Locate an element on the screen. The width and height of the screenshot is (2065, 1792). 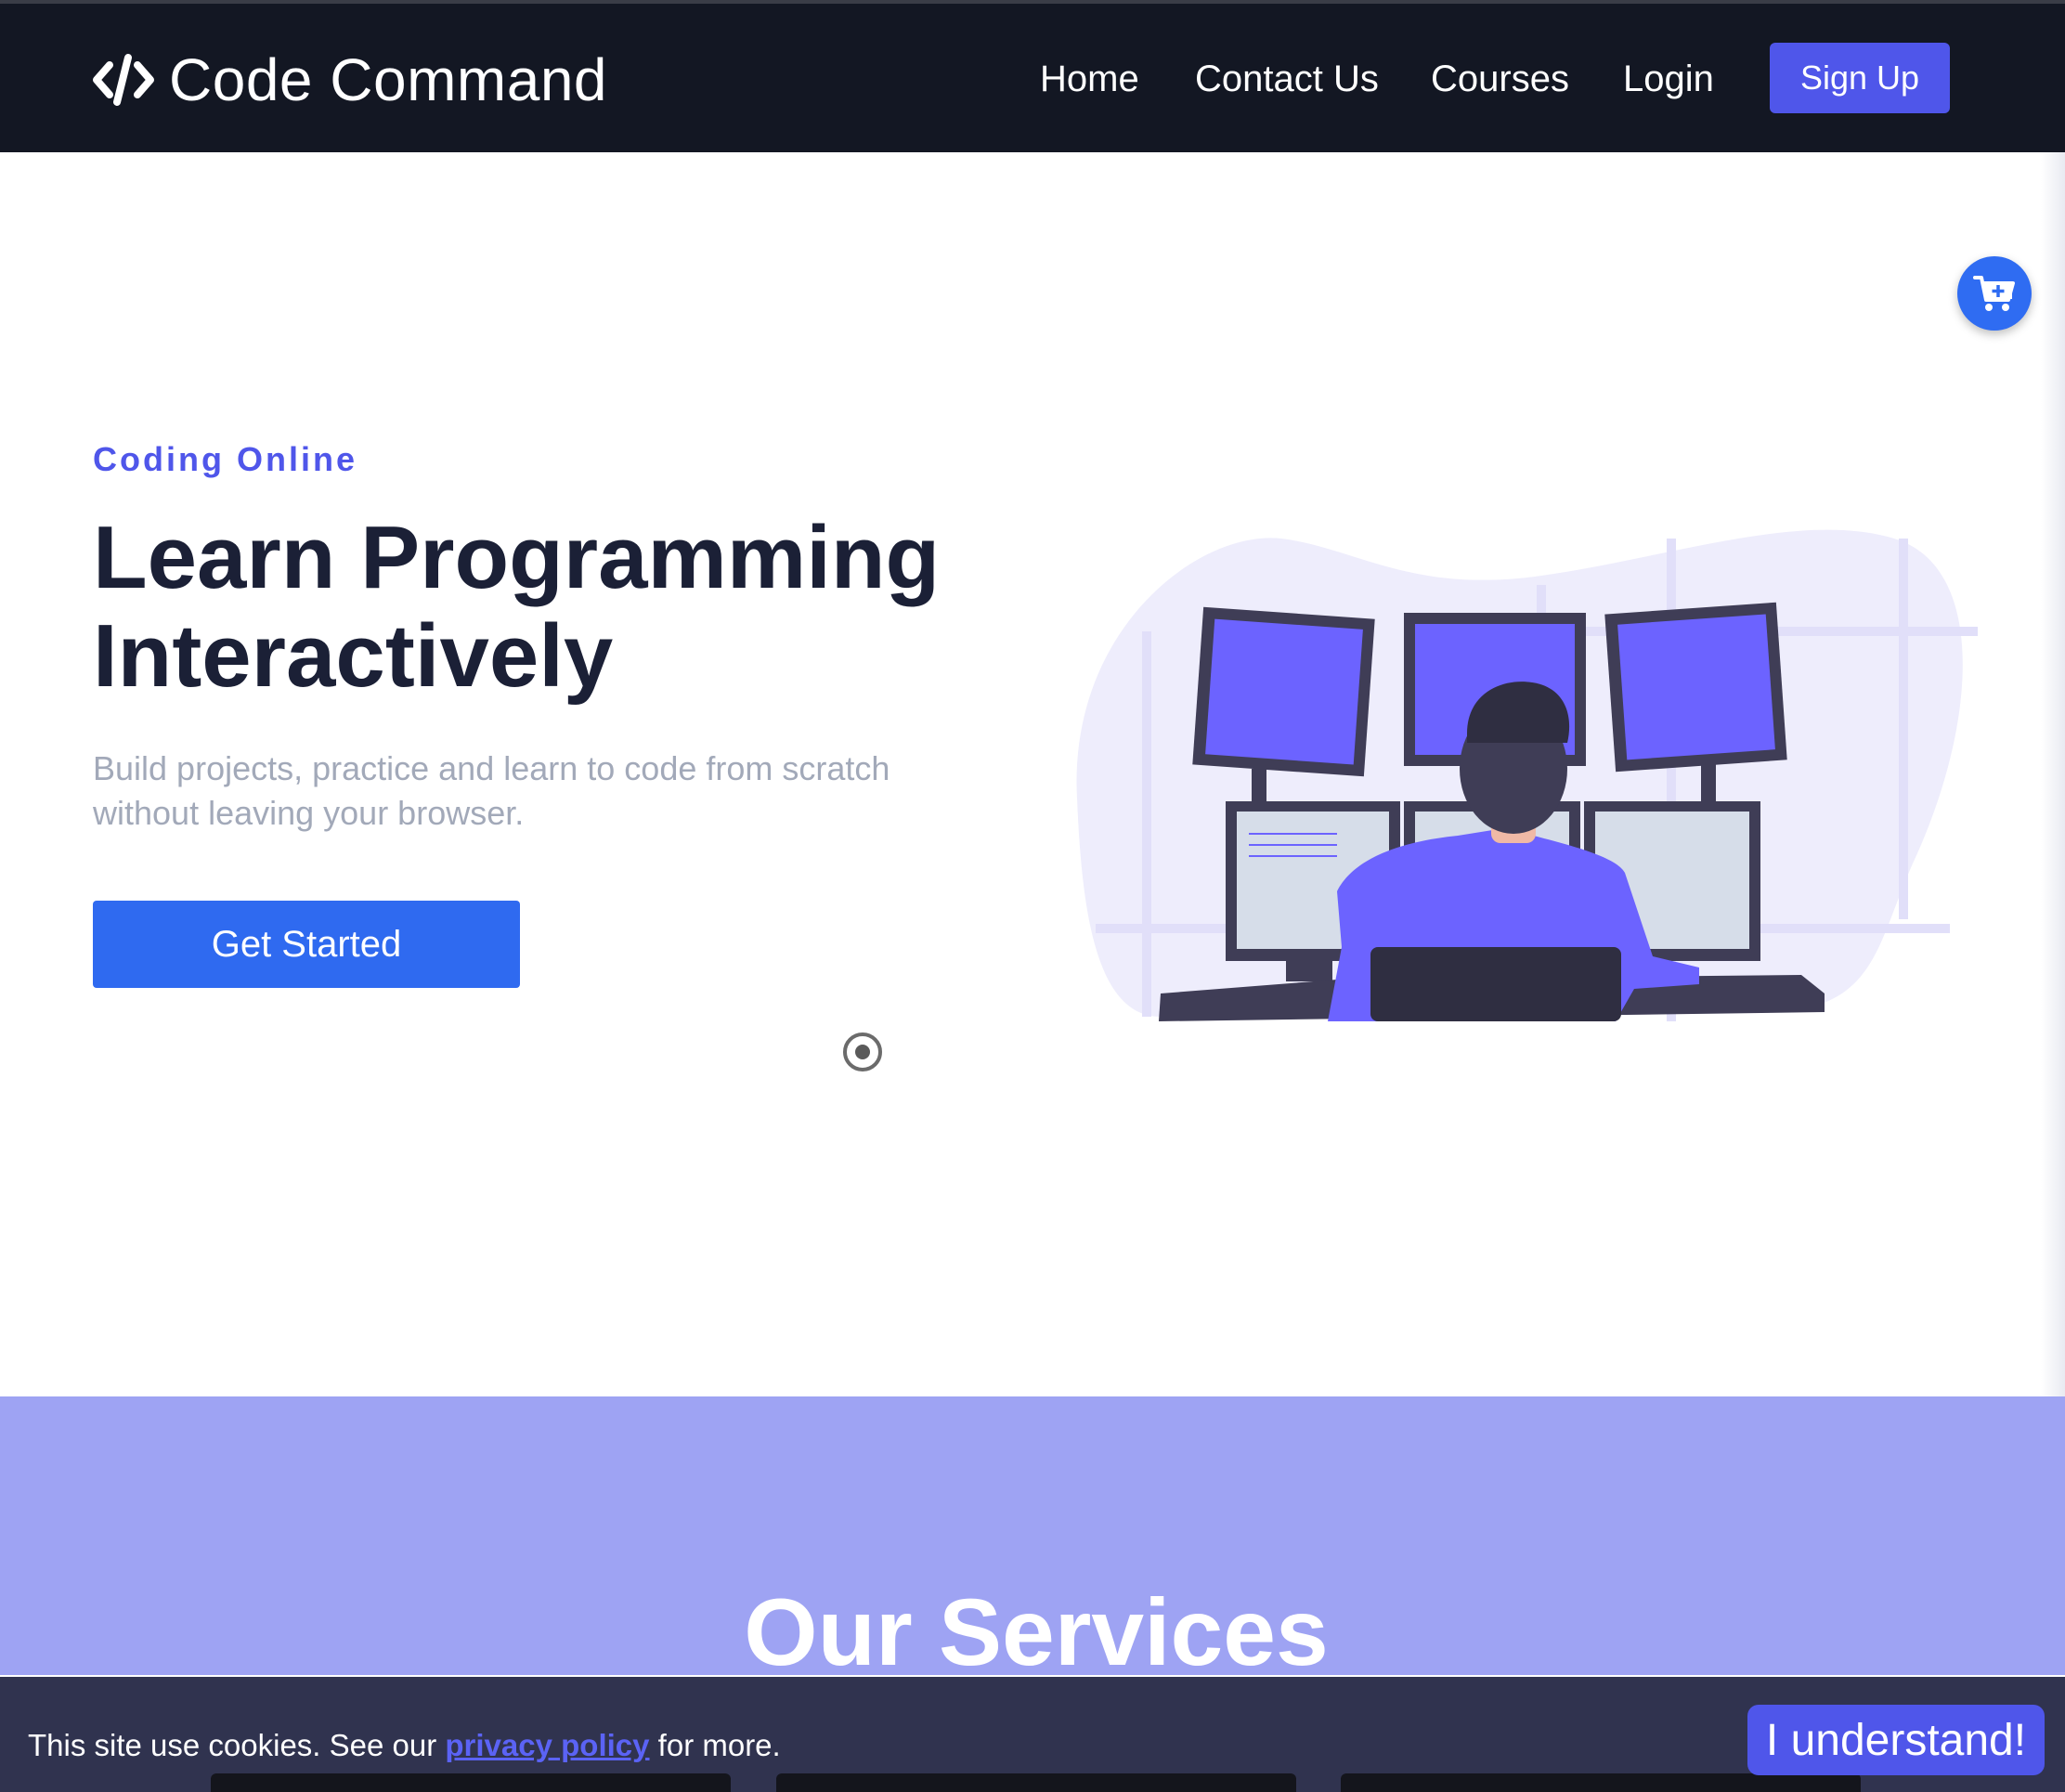
cookie-text-before: This site use cookies. See our is located at coordinates (237, 1745).